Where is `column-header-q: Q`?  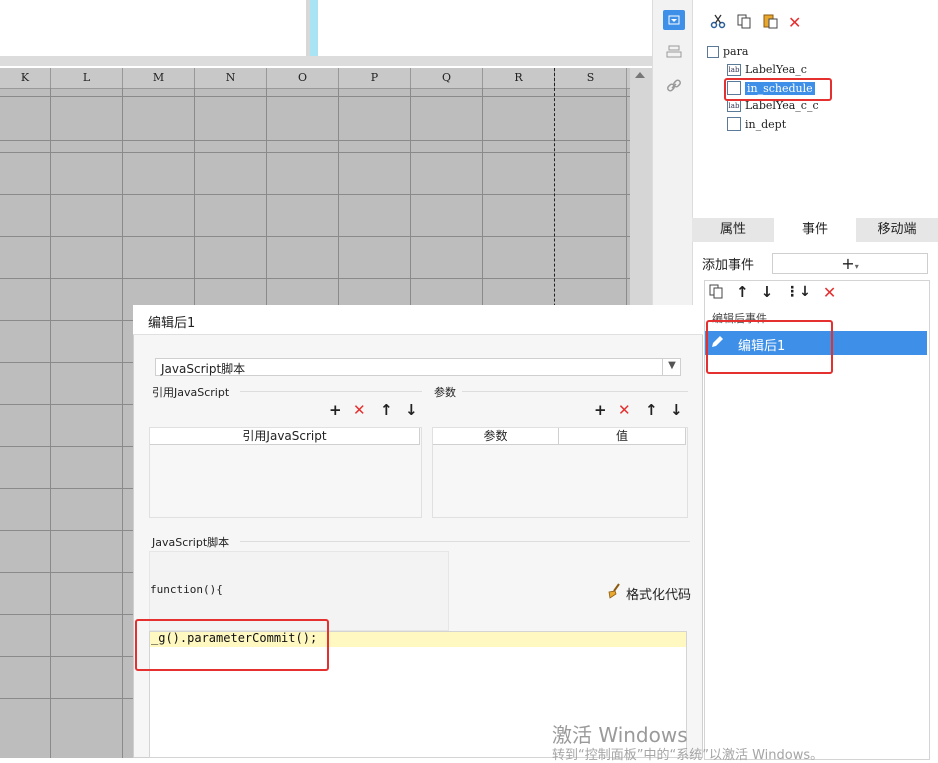 column-header-q: Q is located at coordinates (447, 78).